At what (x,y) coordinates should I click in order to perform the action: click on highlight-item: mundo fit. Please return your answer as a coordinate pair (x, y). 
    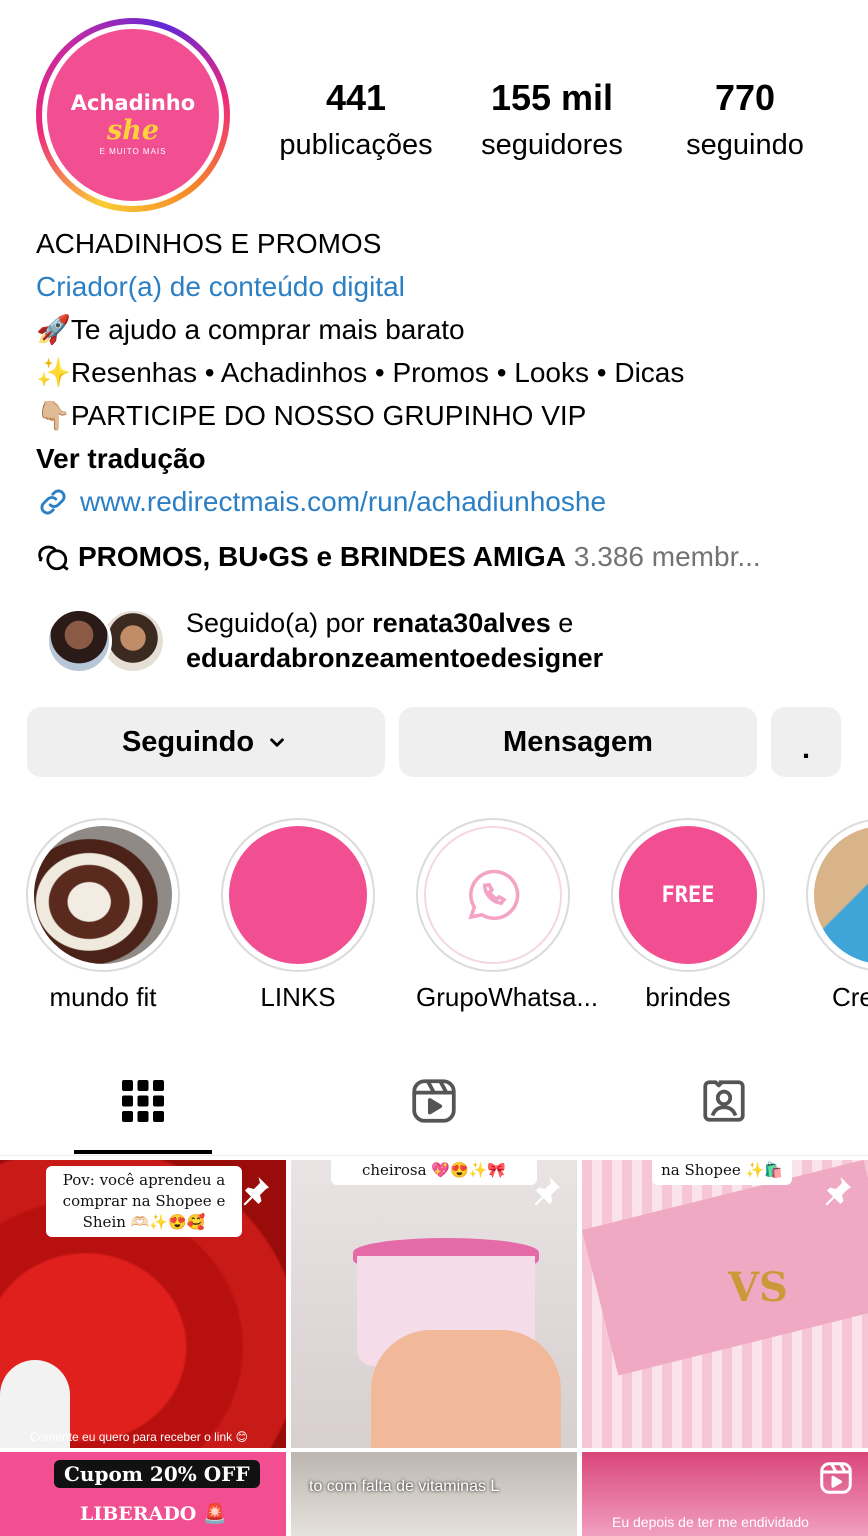
    Looking at the image, I should click on (103, 915).